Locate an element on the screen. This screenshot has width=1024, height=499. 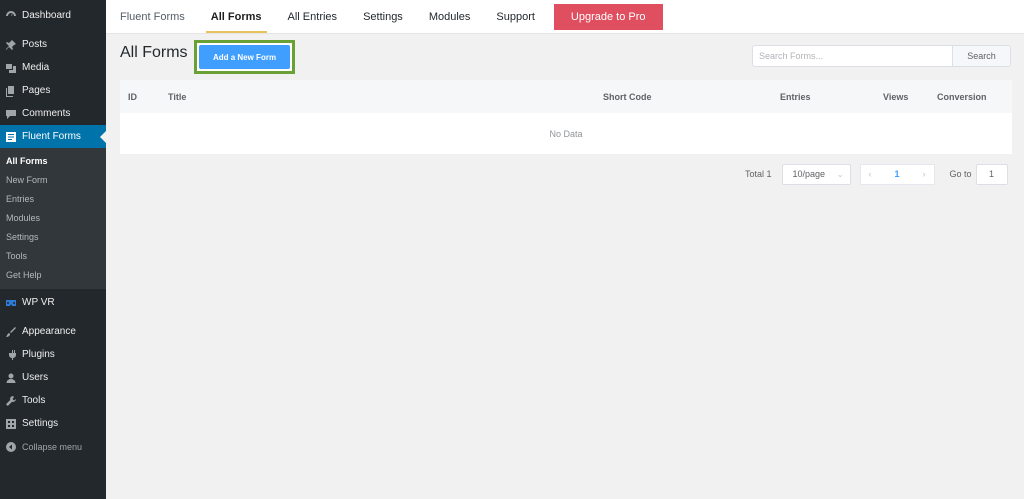
sidebar-item-label: Appearance is located at coordinates (49, 331).